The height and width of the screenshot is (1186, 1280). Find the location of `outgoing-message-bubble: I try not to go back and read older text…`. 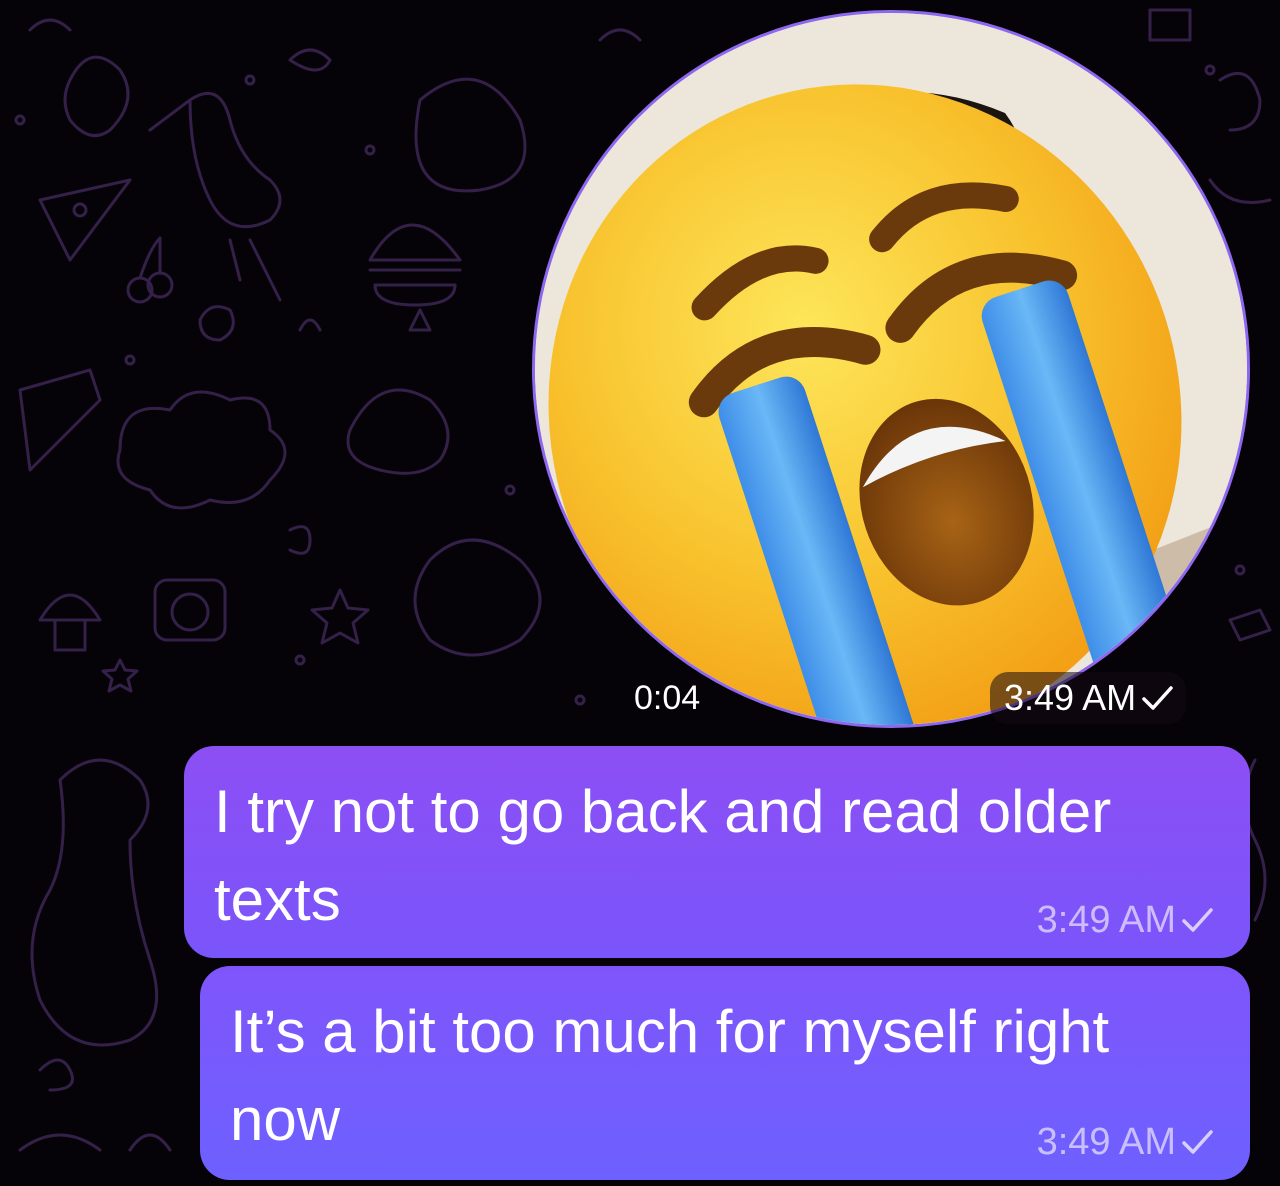

outgoing-message-bubble: I try not to go back and read older text… is located at coordinates (717, 852).